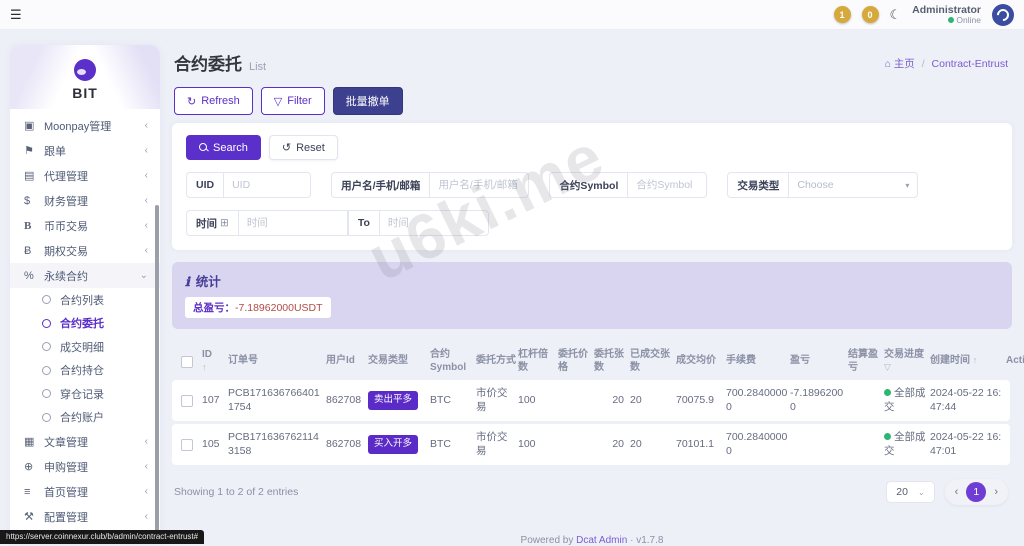 This screenshot has width=1024, height=546. What do you see at coordinates (94, 126) in the screenshot?
I see `sidebar-item-label: Moonpay管理` at bounding box center [94, 126].